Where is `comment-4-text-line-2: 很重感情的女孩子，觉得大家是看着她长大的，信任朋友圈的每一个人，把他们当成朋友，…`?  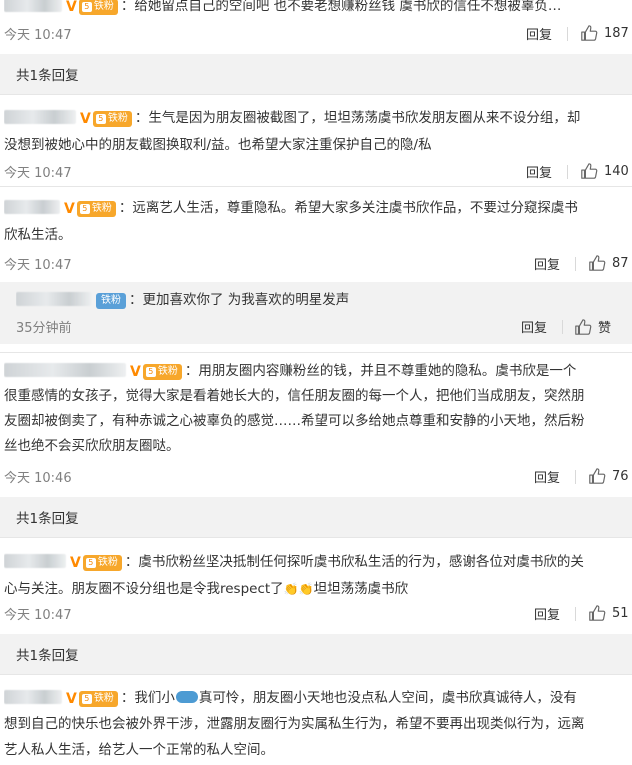 comment-4-text-line-2: 很重感情的女孩子，觉得大家是看着她长大的，信任朋友圈的每一个人，把他们当成朋友，… is located at coordinates (294, 396).